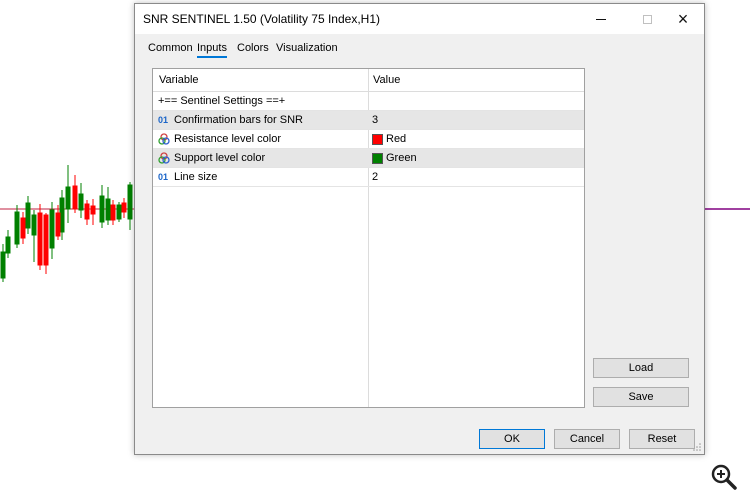 The width and height of the screenshot is (750, 504). Describe the element at coordinates (697, 447) in the screenshot. I see `resize-grip-icon` at that location.